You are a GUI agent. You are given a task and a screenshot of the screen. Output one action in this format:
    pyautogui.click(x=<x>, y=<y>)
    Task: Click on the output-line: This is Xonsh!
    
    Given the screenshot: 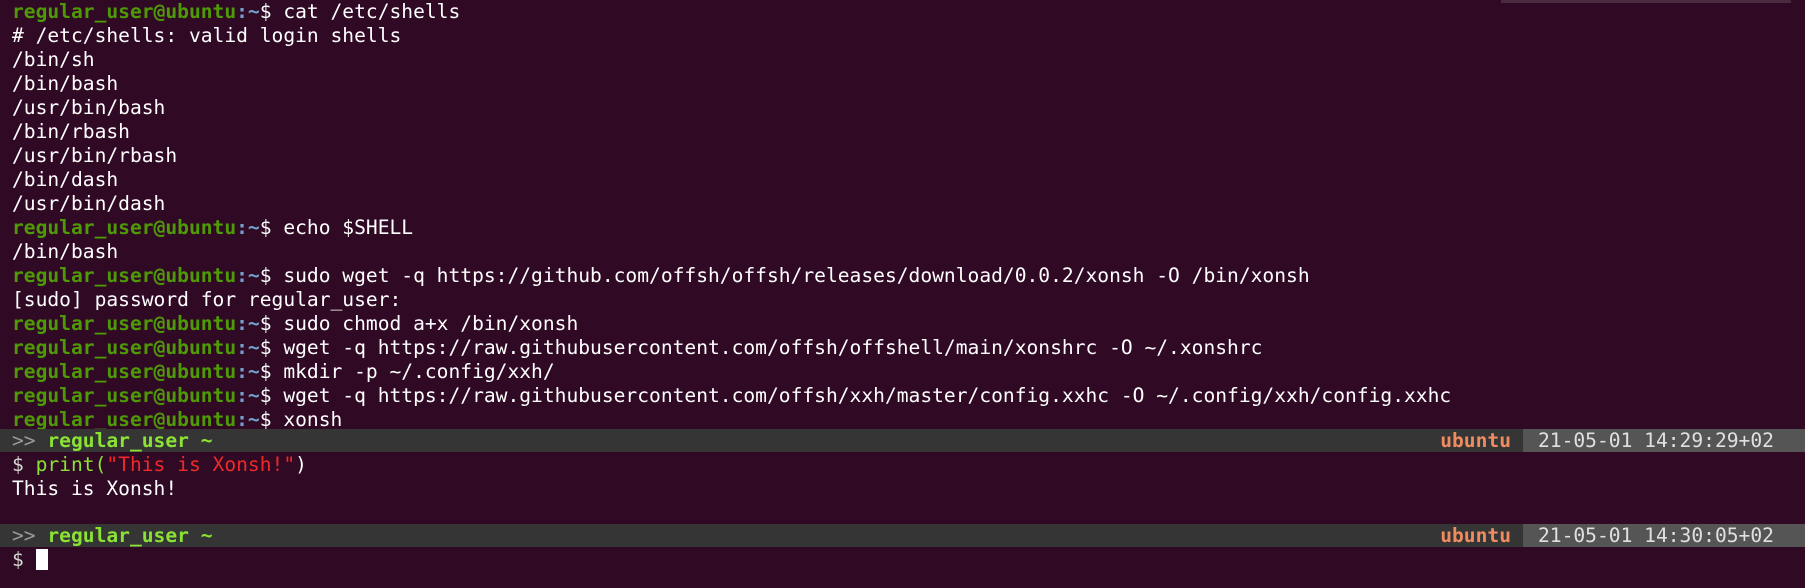 What is the action you would take?
    pyautogui.click(x=95, y=488)
    